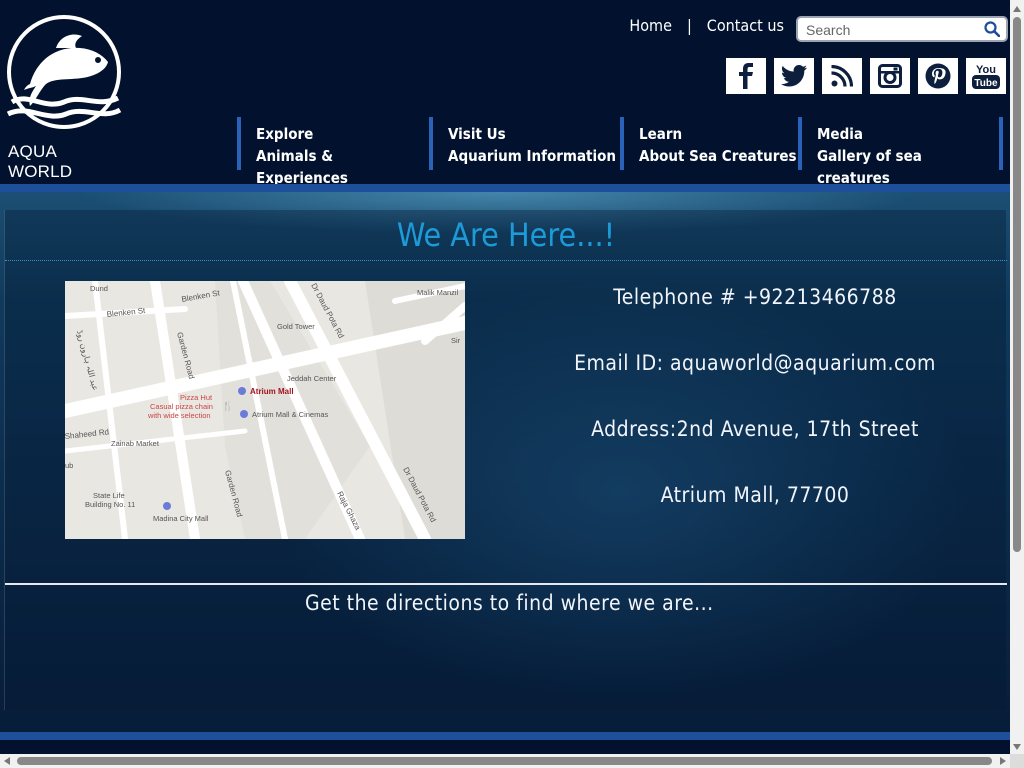  I want to click on map-label: with wide selection, so click(179, 415).